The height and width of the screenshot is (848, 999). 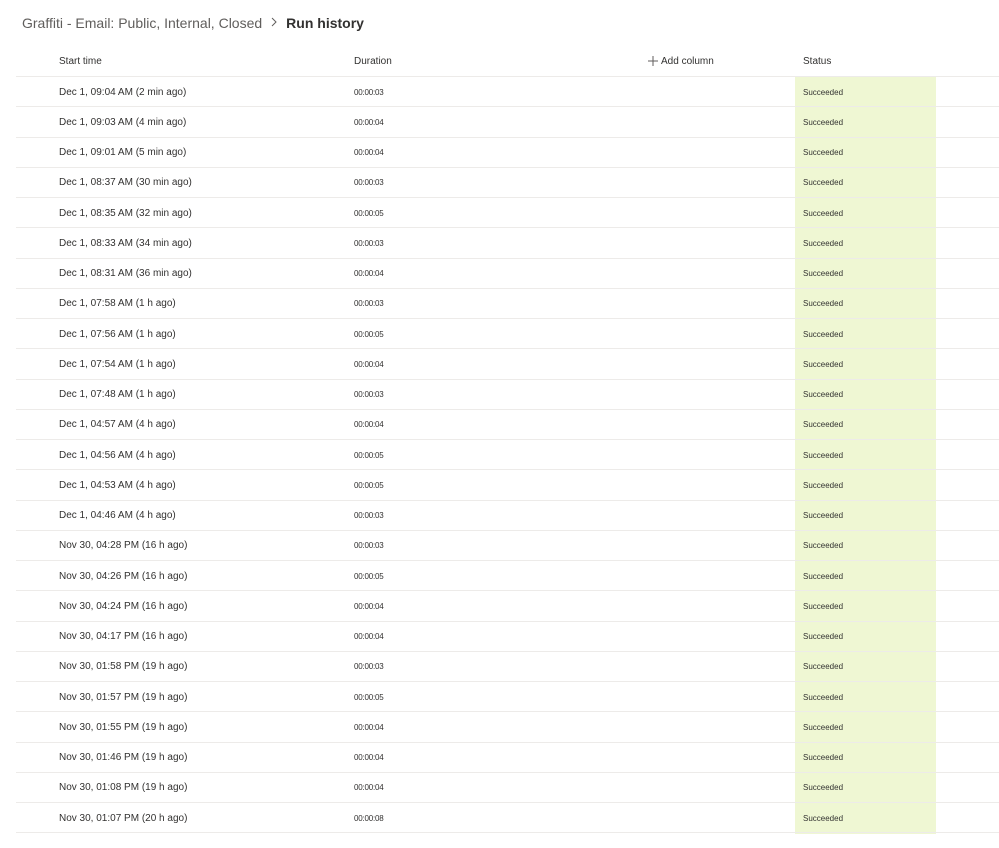 What do you see at coordinates (123, 758) in the screenshot?
I see `start-time-link: Nov 30, 01:46 PM (19 h ago)` at bounding box center [123, 758].